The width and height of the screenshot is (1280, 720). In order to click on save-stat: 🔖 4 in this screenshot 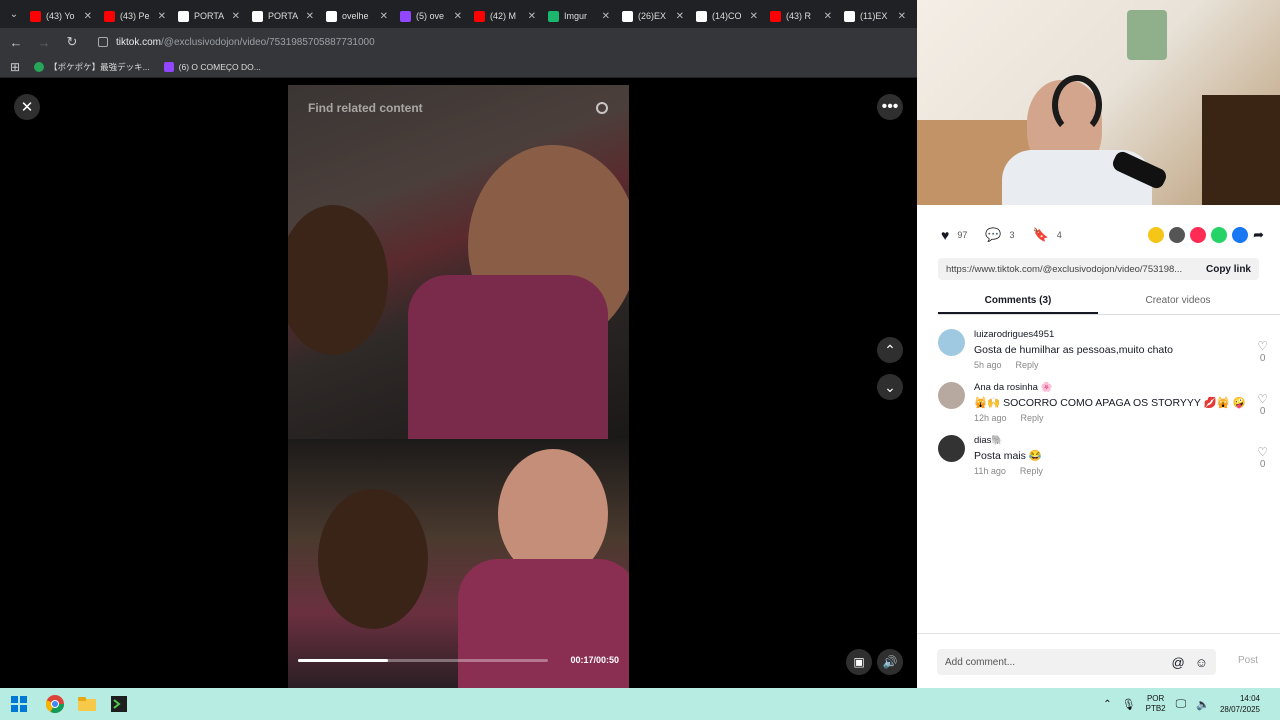, I will do `click(1047, 235)`.